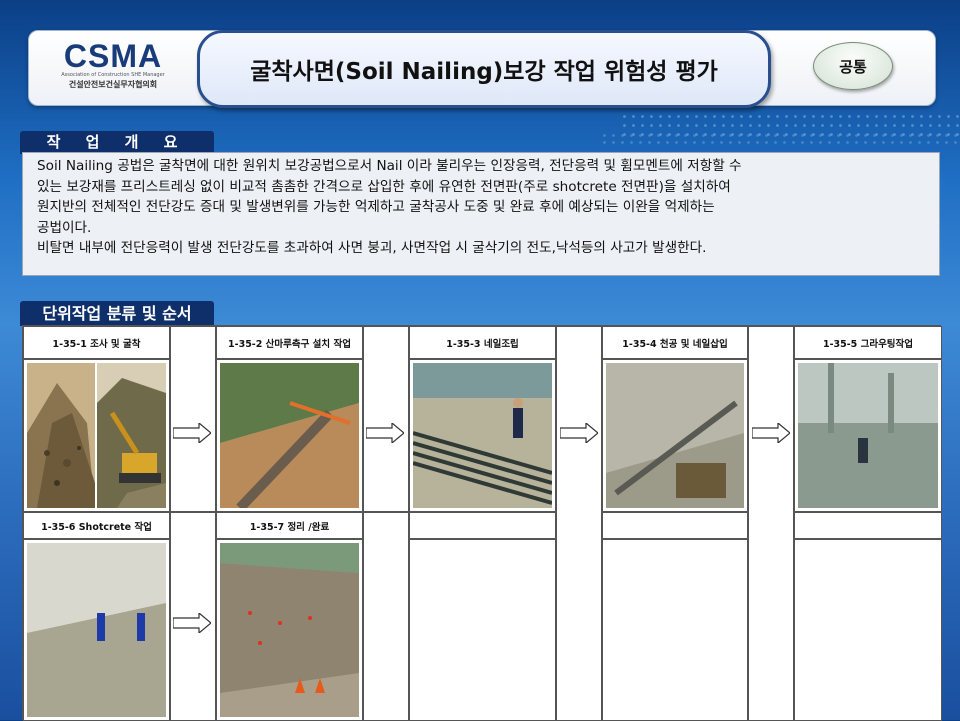  I want to click on overview-section-label: 작 업 개 요, so click(117, 142).